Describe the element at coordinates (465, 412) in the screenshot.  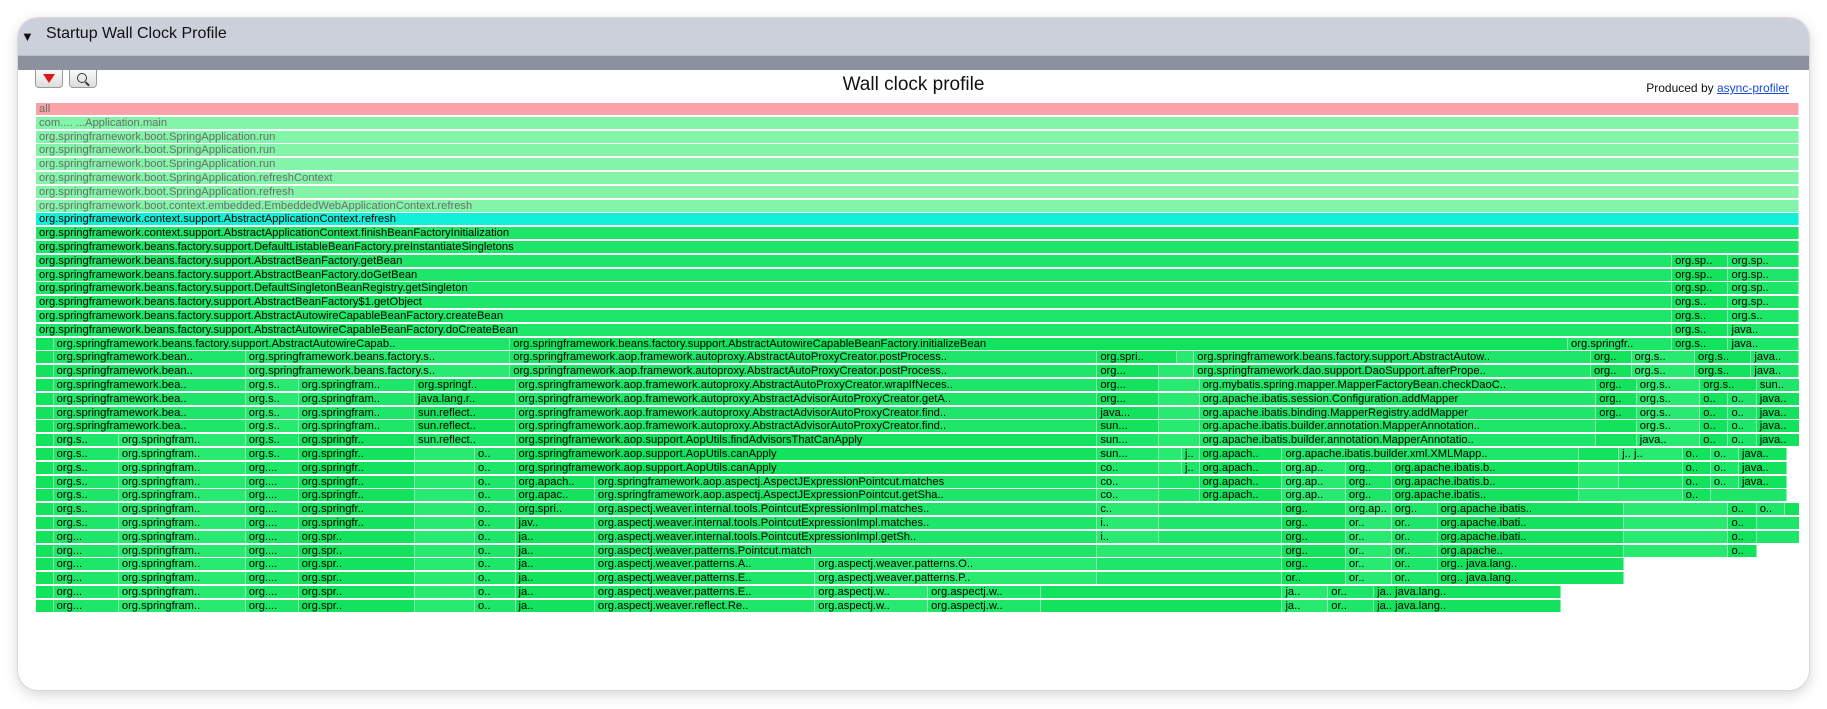
I see `flame-frame: sun.reflect..` at that location.